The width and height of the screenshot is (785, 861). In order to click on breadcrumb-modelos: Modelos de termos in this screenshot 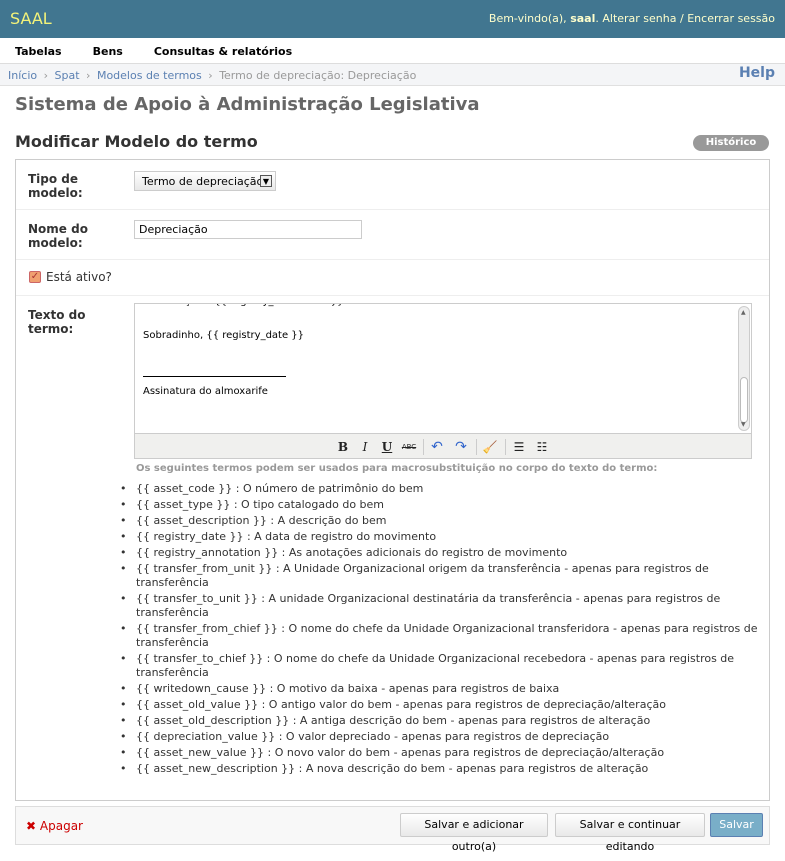, I will do `click(149, 75)`.